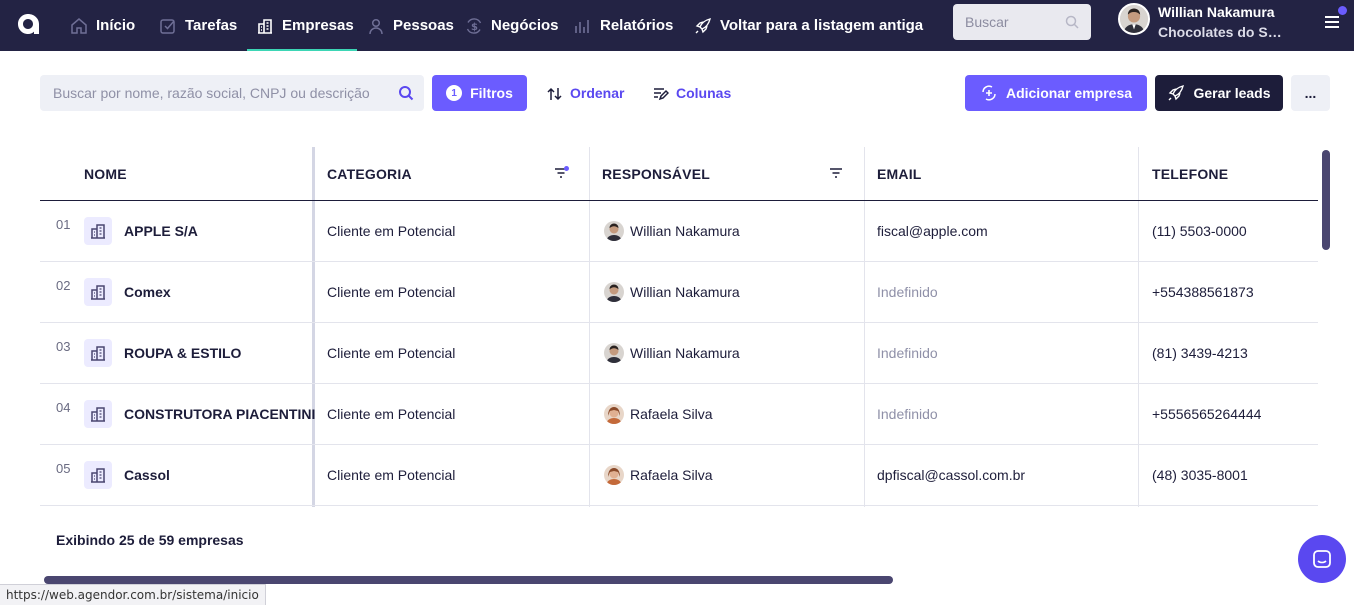  I want to click on filters-button: 1 Filtros, so click(479, 93).